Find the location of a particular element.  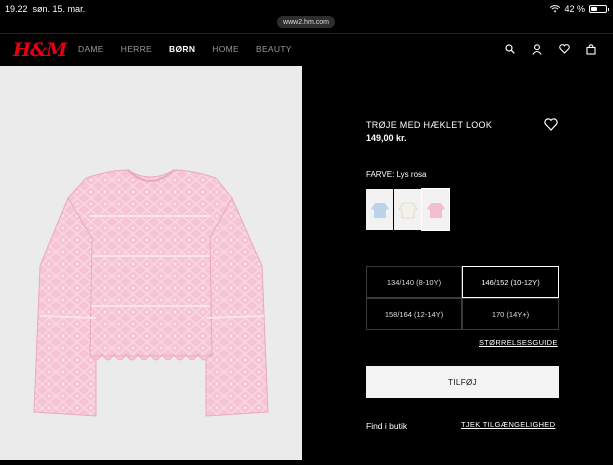

add-to-bag-button: TILFØJ is located at coordinates (462, 382).